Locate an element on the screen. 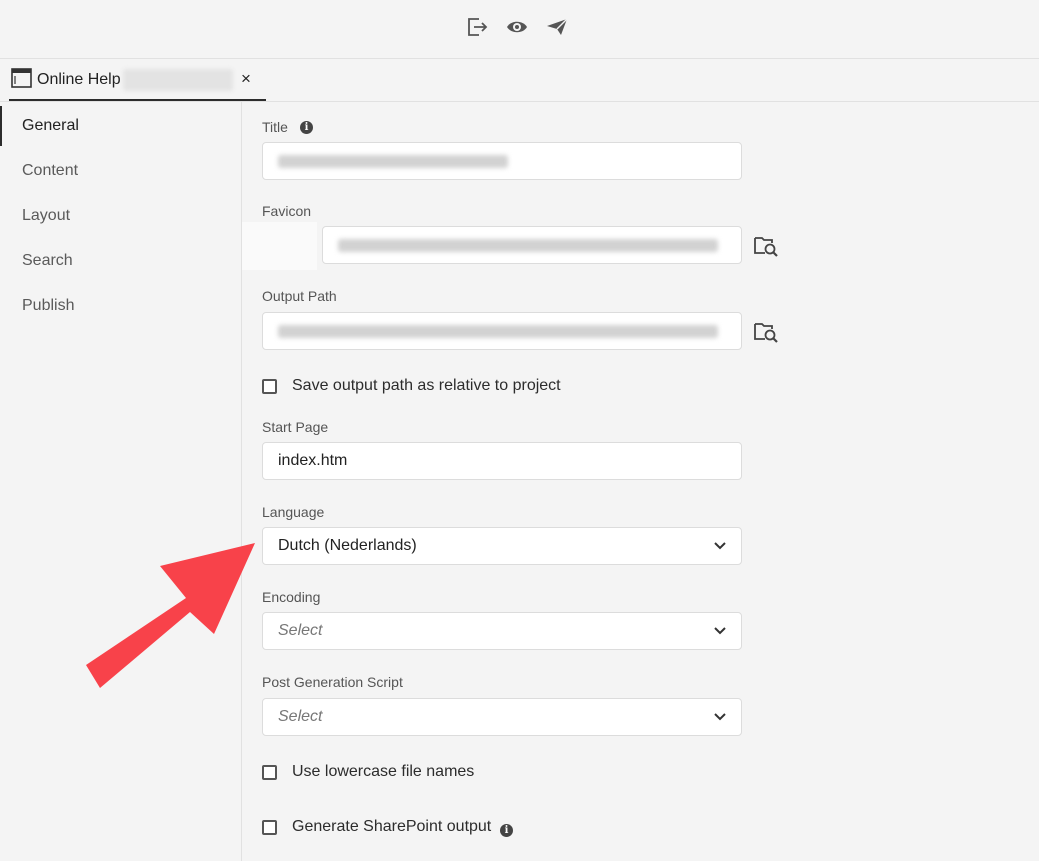 Image resolution: width=1039 pixels, height=861 pixels. favicon-label: Favicon is located at coordinates (287, 211).